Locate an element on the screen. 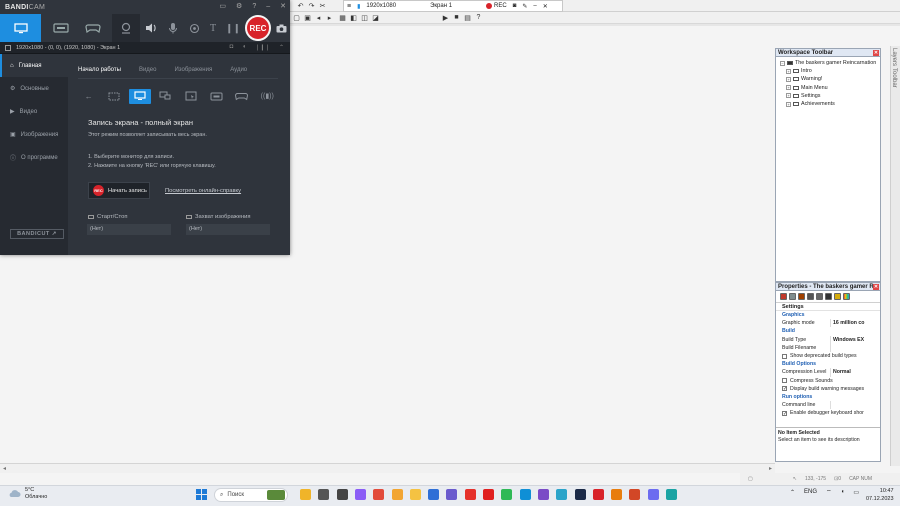 The image size is (900, 506). start-recording-button: REC Начать запись is located at coordinates (119, 190).